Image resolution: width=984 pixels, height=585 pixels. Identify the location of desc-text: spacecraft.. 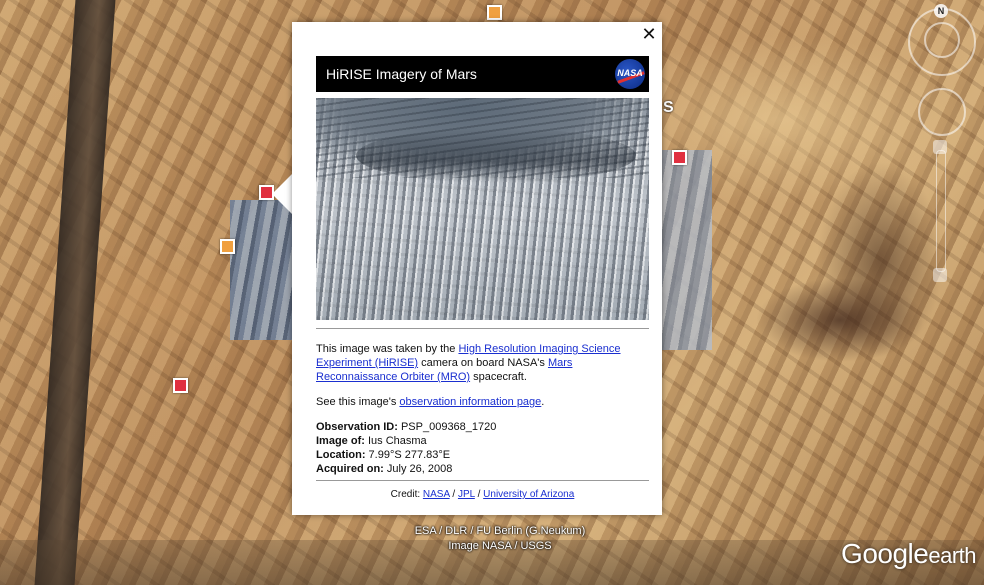
(498, 377).